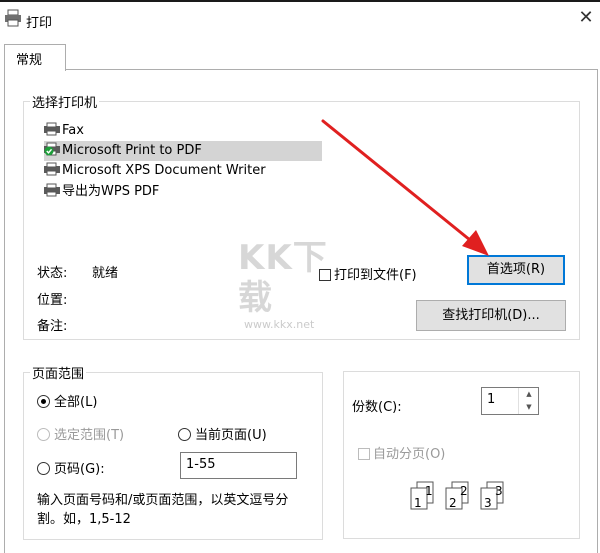 This screenshot has height=553, width=600. What do you see at coordinates (52, 326) in the screenshot?
I see `comment-label: 备注:` at bounding box center [52, 326].